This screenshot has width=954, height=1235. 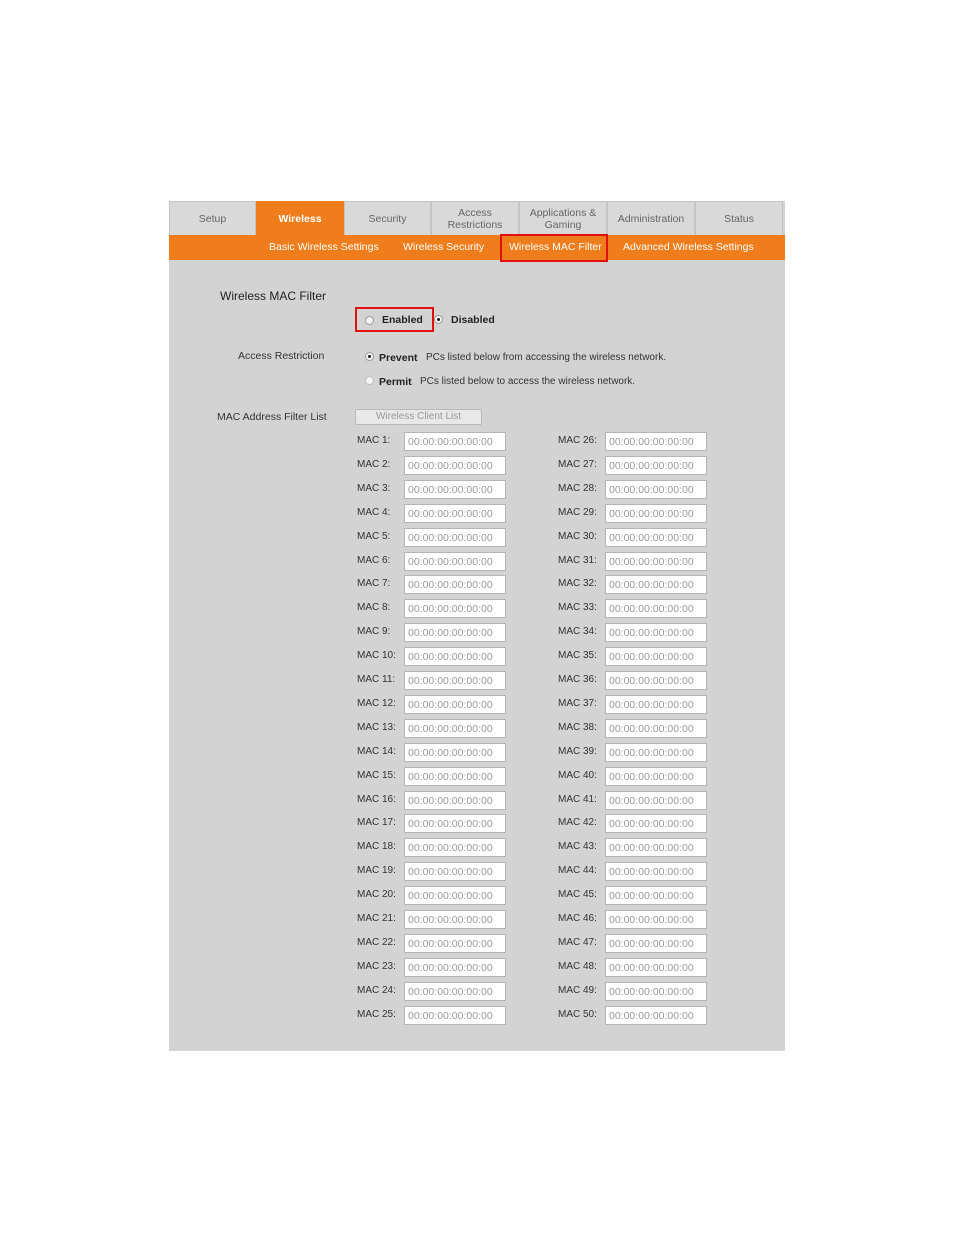 I want to click on mac-label: MAC 46:, so click(x=577, y=918).